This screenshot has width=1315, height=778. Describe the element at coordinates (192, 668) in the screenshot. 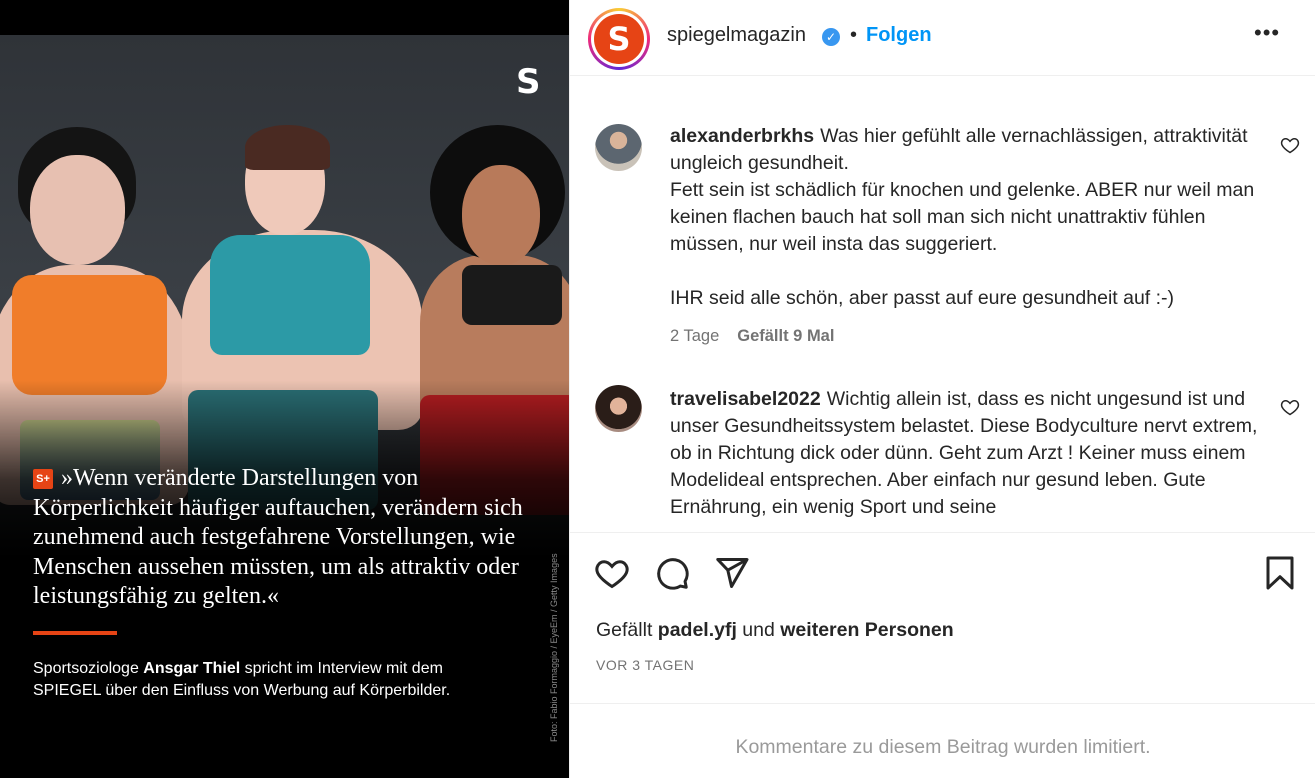

I see `caption-name: Ansgar Thiel` at that location.